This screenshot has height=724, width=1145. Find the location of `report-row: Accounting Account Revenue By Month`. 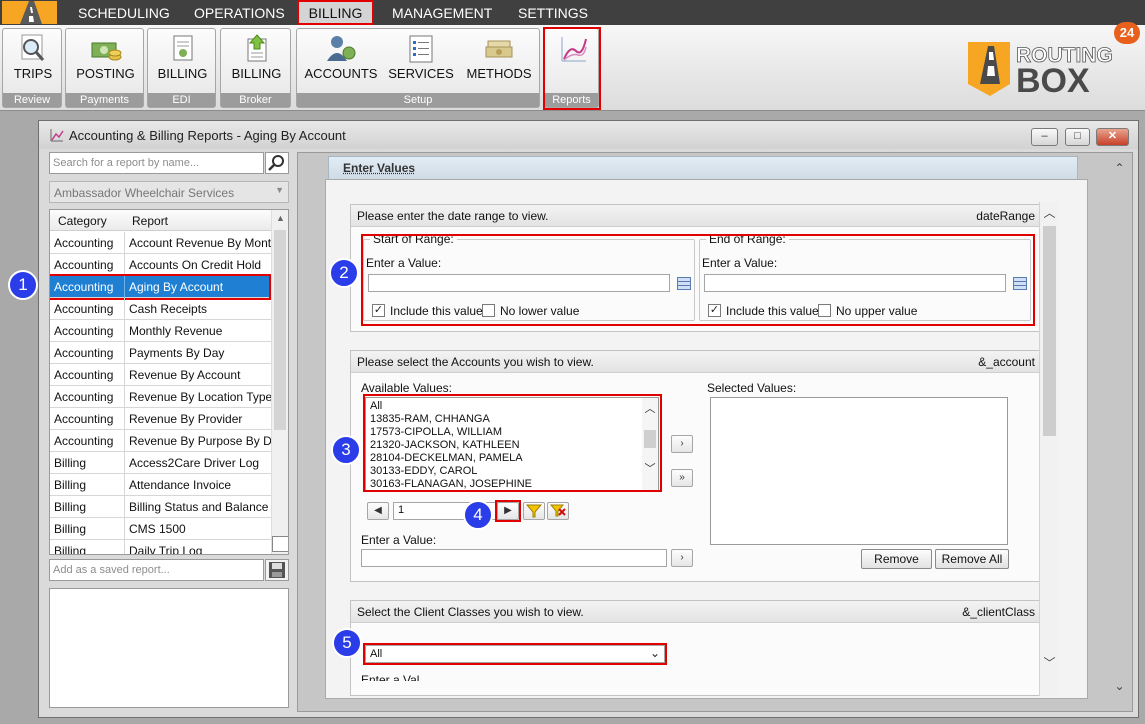

report-row: Accounting Account Revenue By Month is located at coordinates (161, 243).